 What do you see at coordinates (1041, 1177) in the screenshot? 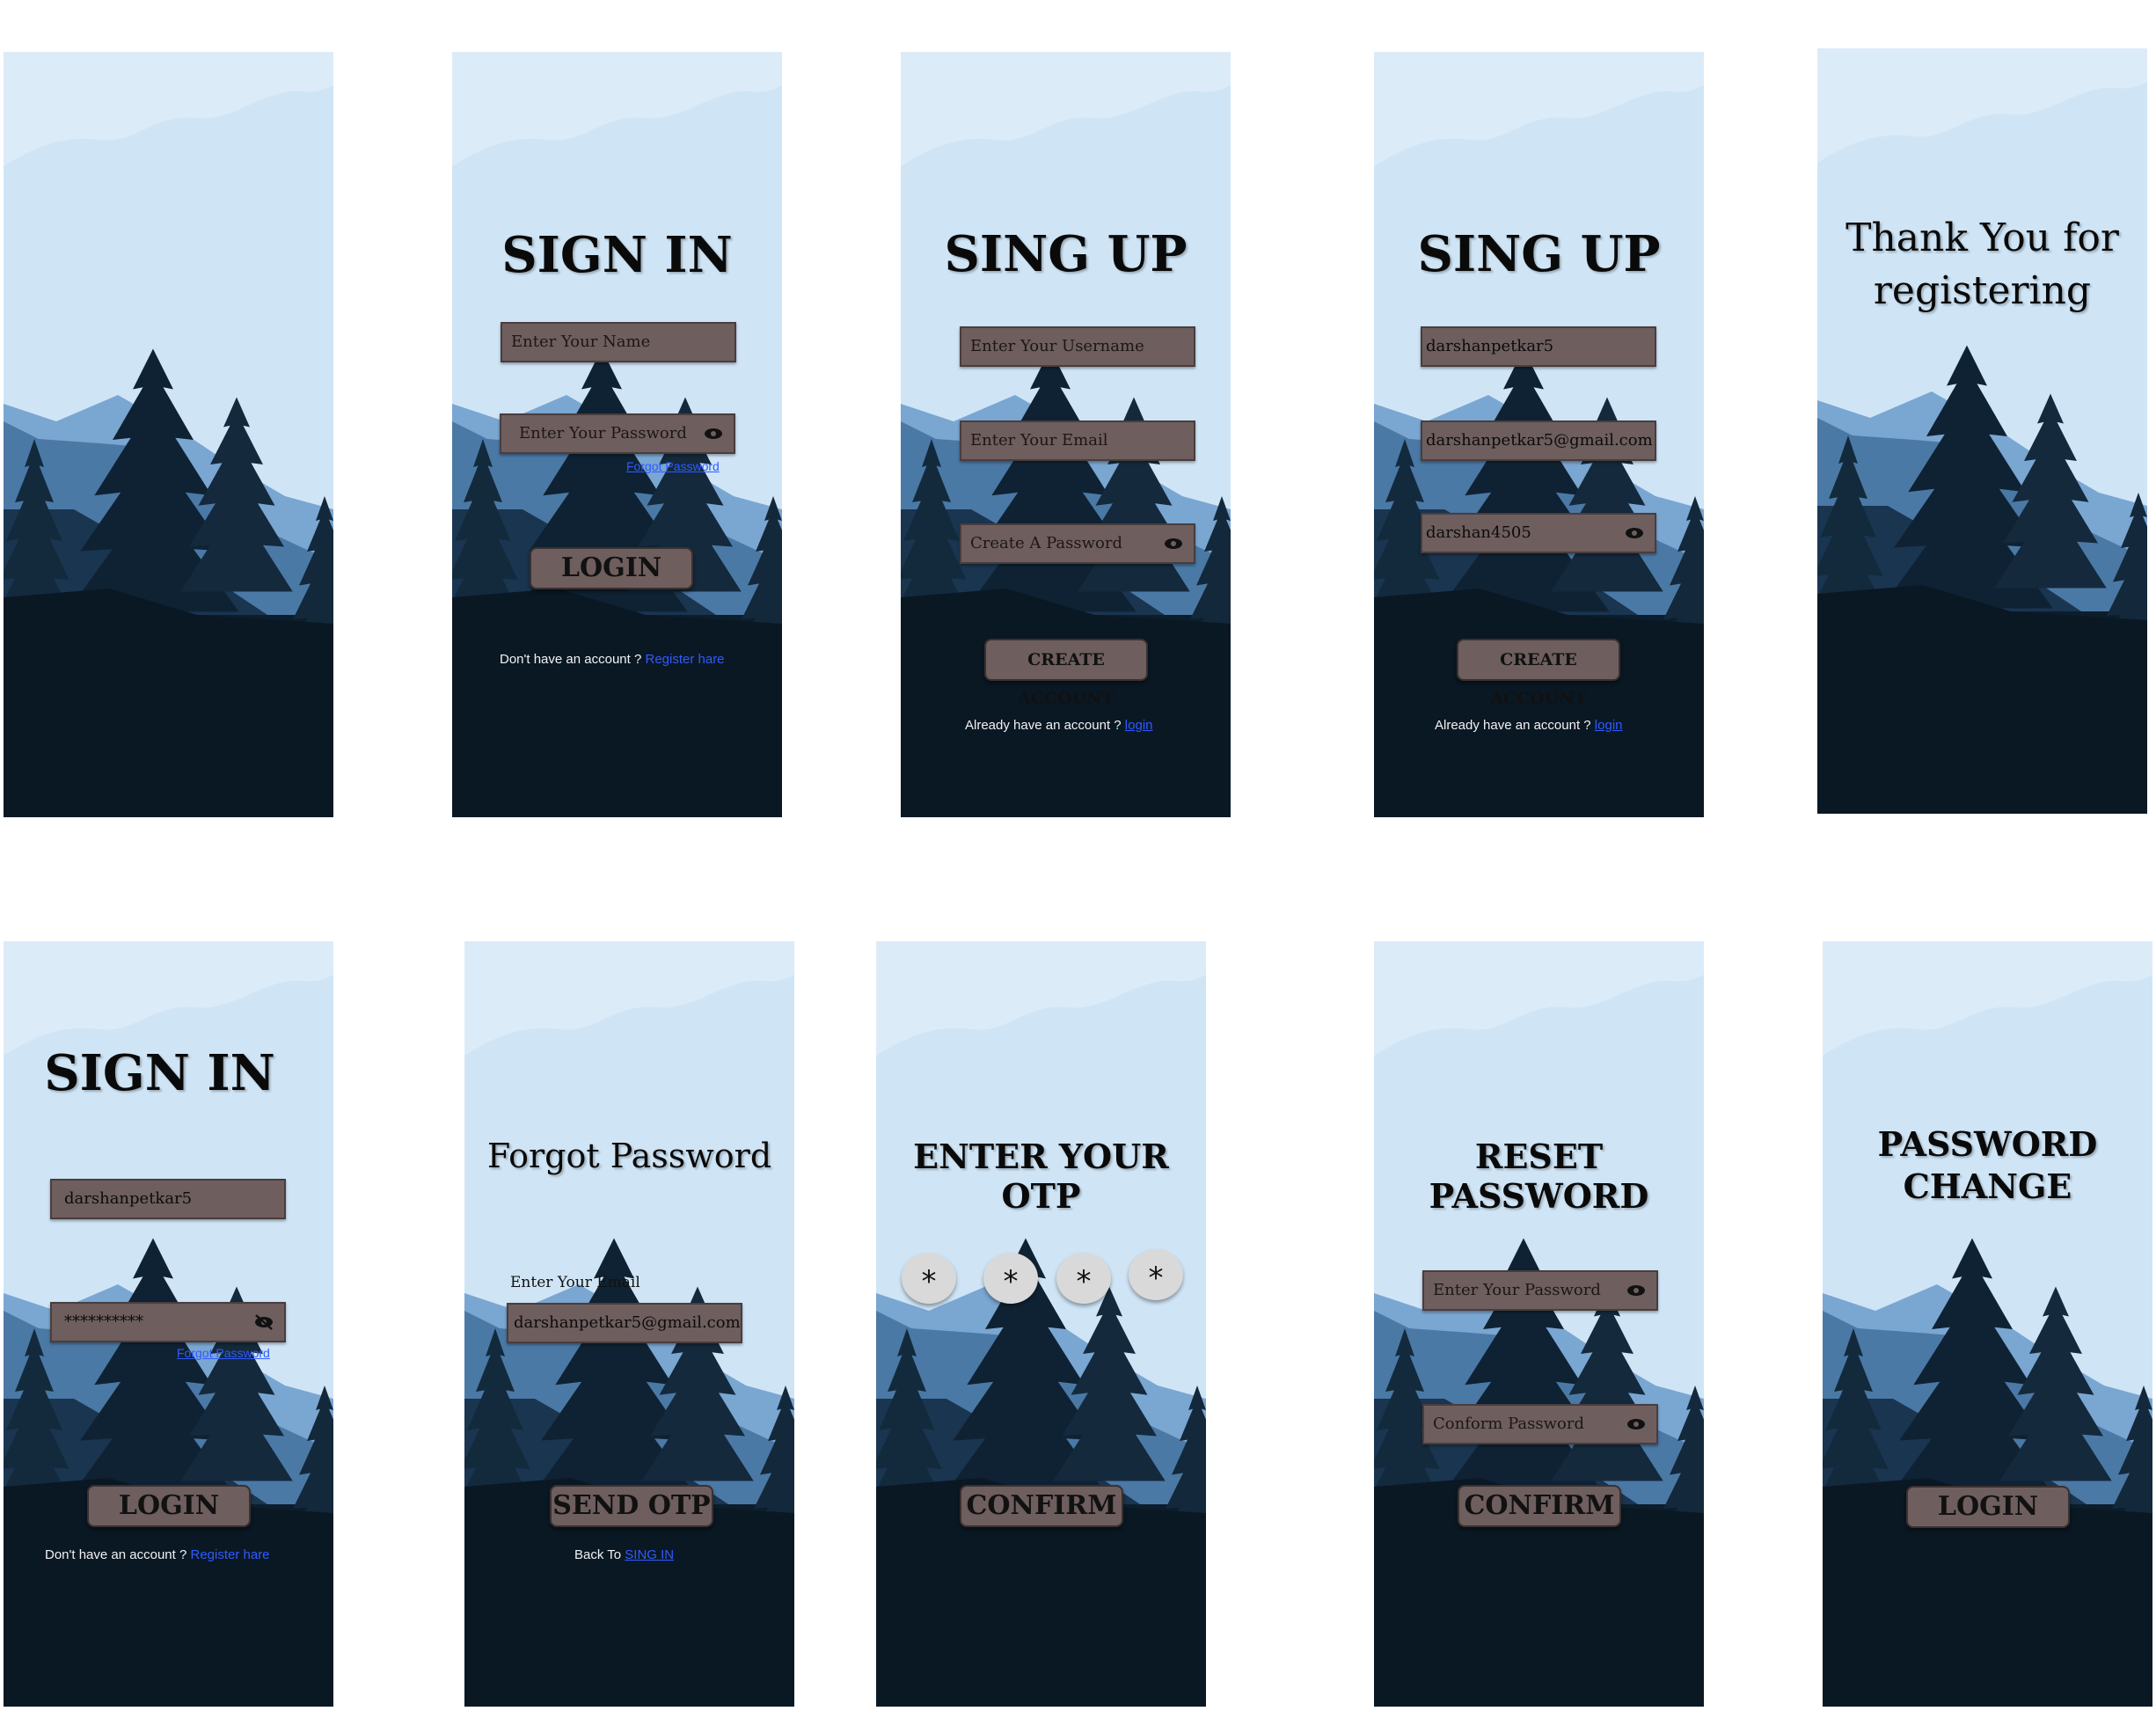
I see `page-title: ENTER YOUR OTP` at bounding box center [1041, 1177].